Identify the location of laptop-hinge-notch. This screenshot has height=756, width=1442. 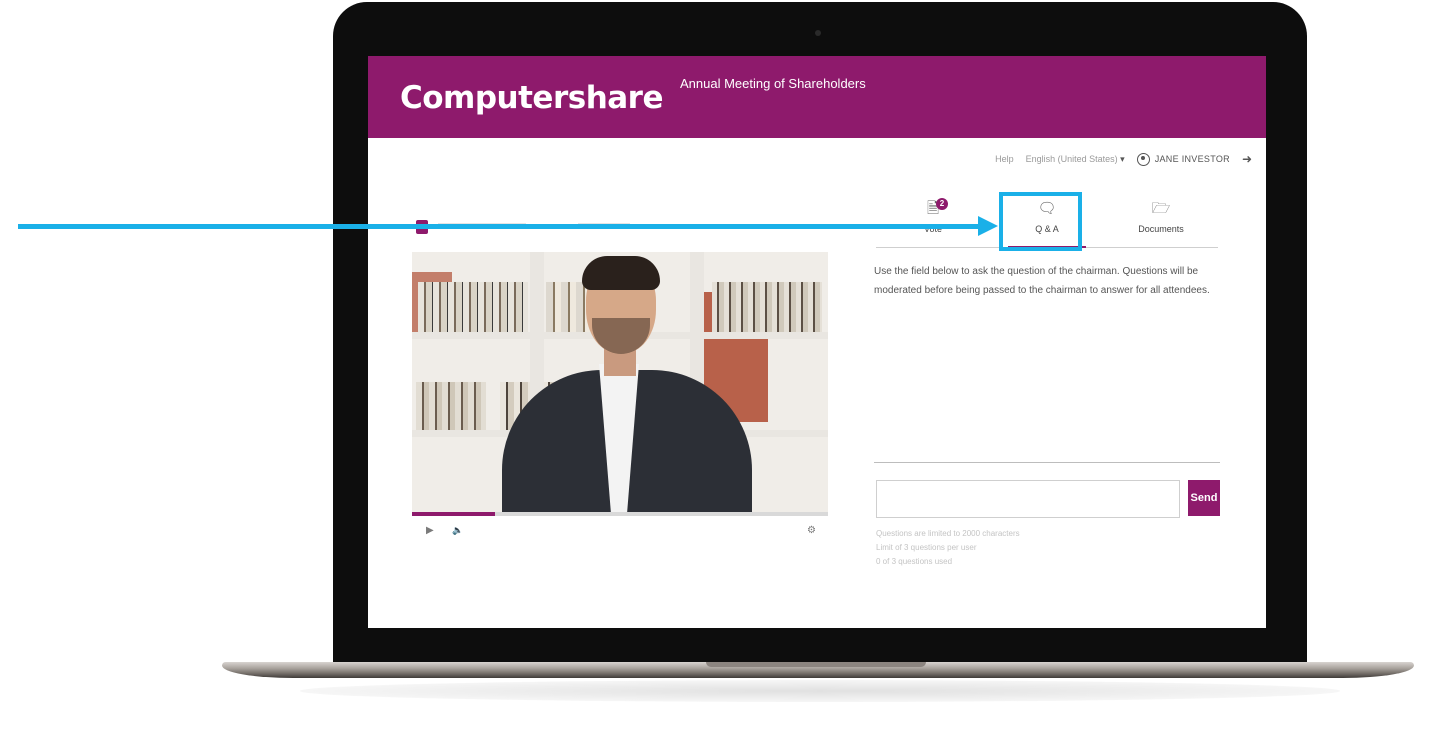
(816, 664).